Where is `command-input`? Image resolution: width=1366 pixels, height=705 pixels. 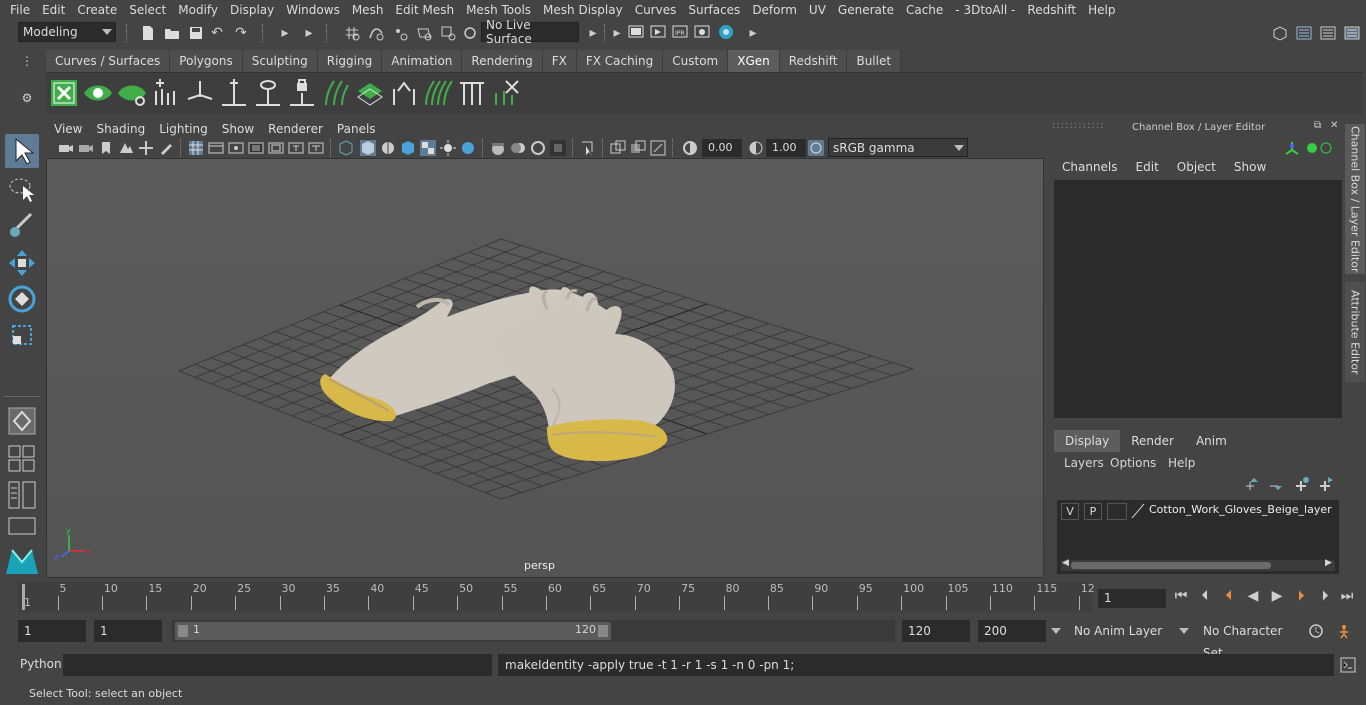 command-input is located at coordinates (277, 665).